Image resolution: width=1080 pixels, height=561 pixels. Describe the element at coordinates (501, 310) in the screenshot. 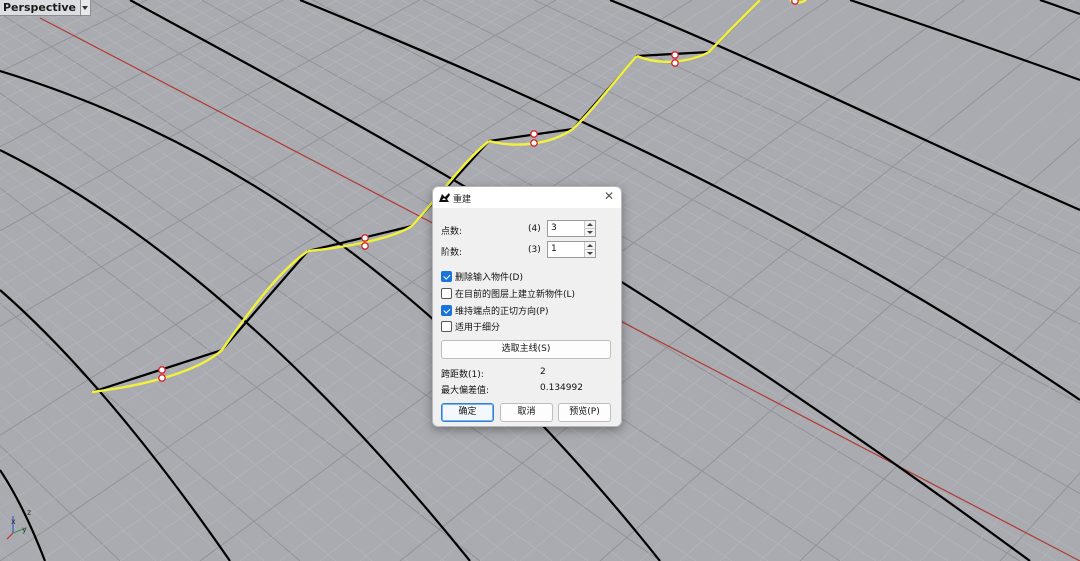

I see `keep-end-tangent-label: 维持端点的正切方向(P)` at that location.